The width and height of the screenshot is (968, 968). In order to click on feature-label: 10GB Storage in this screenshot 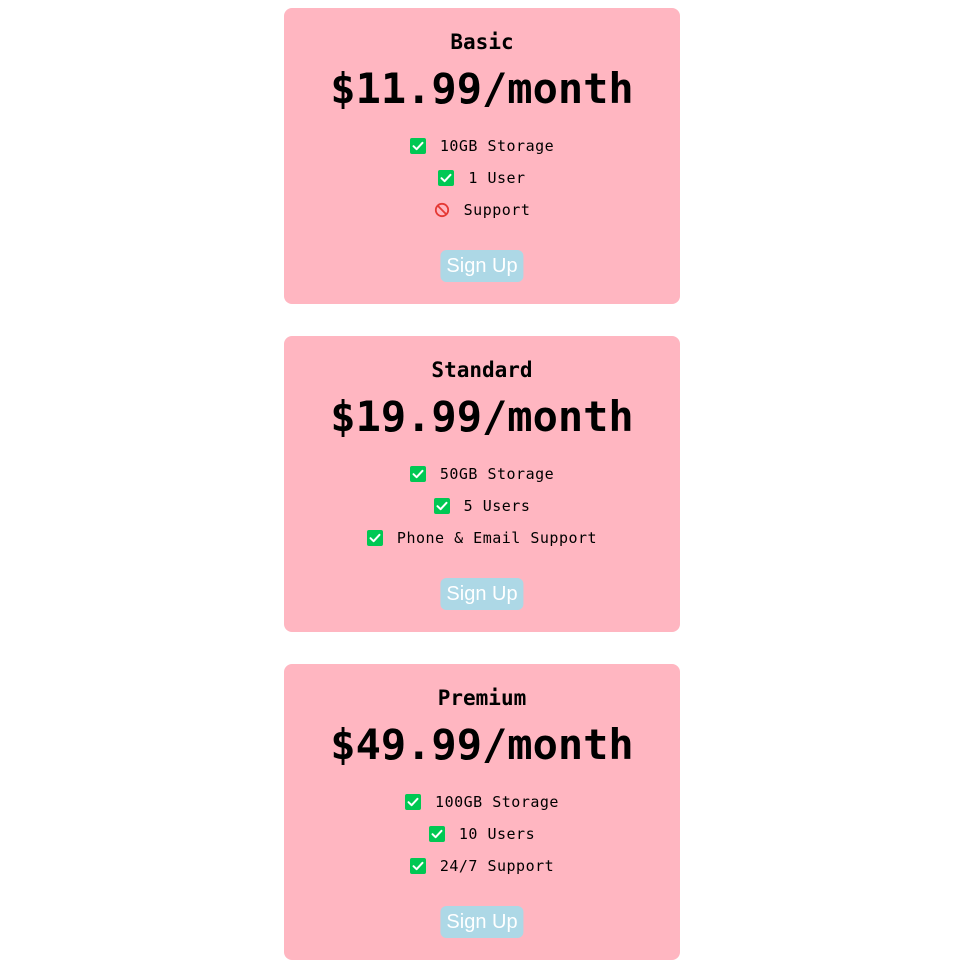, I will do `click(497, 146)`.